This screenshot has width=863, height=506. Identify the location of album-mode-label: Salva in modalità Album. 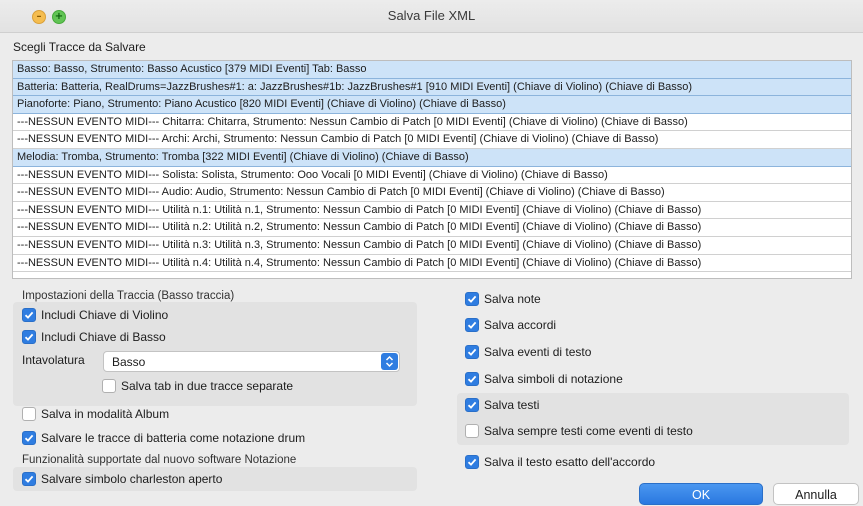
(105, 414).